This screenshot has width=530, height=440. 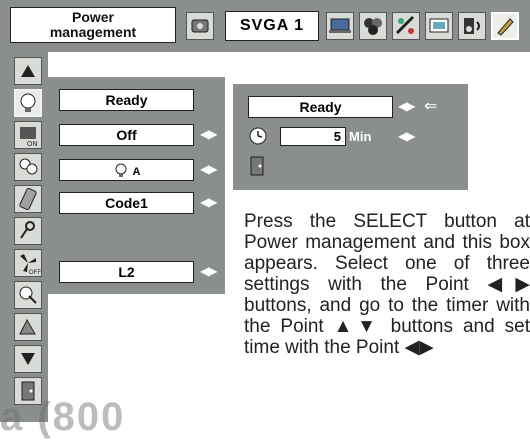 What do you see at coordinates (28, 327) in the screenshot?
I see `factory-default-icon` at bounding box center [28, 327].